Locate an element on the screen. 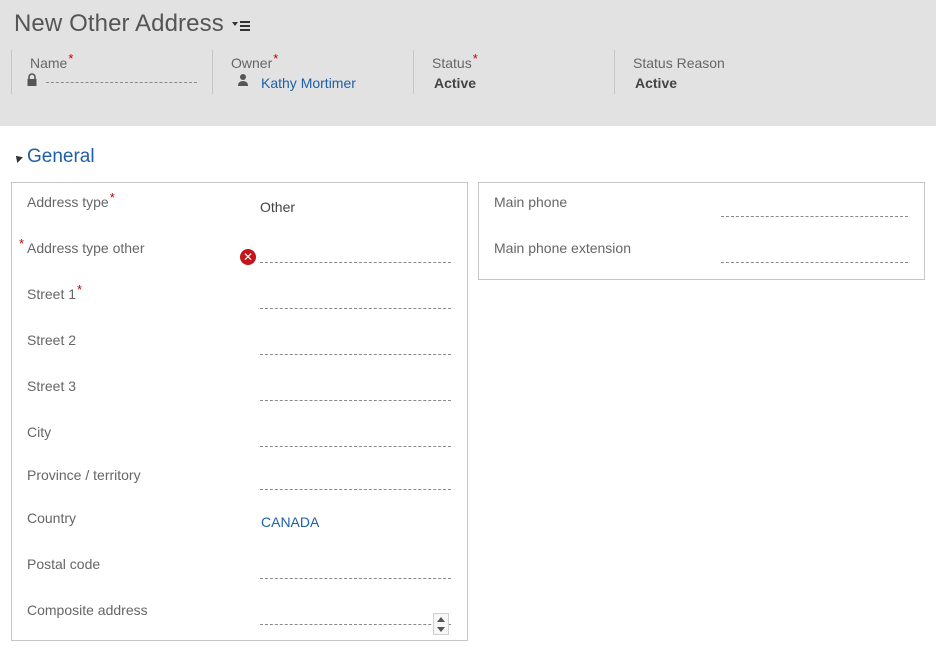 Image resolution: width=936 pixels, height=664 pixels. scroll-up-icon is located at coordinates (441, 619).